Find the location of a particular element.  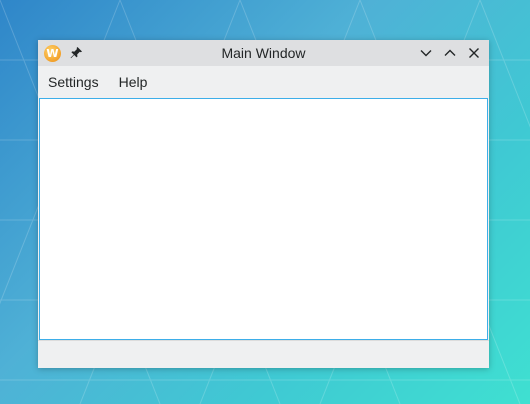

status-bar is located at coordinates (263, 354).